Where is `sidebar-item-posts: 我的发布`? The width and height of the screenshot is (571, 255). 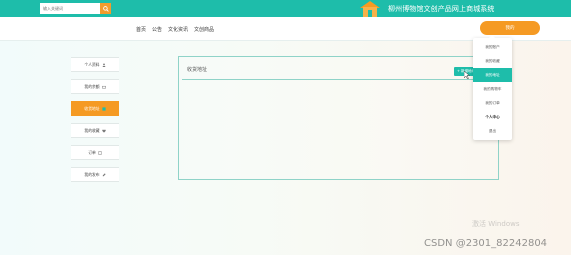
sidebar-item-posts: 我的发布 is located at coordinates (95, 174).